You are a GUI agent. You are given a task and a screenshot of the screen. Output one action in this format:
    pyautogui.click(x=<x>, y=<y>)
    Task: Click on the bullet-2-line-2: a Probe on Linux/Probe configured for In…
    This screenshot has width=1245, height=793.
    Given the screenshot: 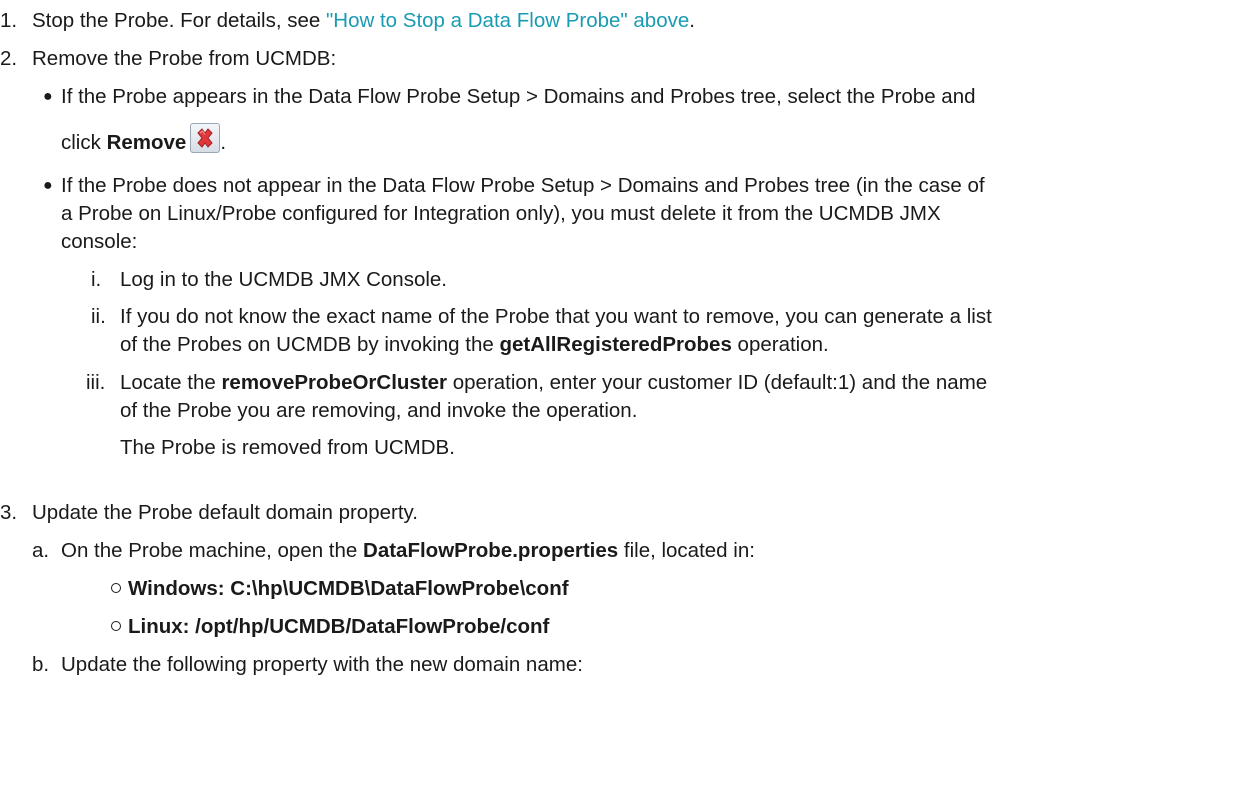 What is the action you would take?
    pyautogui.click(x=501, y=213)
    